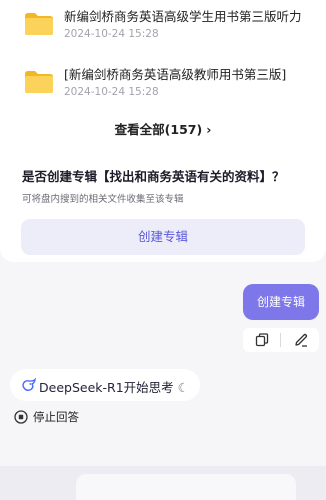 The image size is (326, 500). I want to click on deepseek-logo-icon, so click(29, 384).